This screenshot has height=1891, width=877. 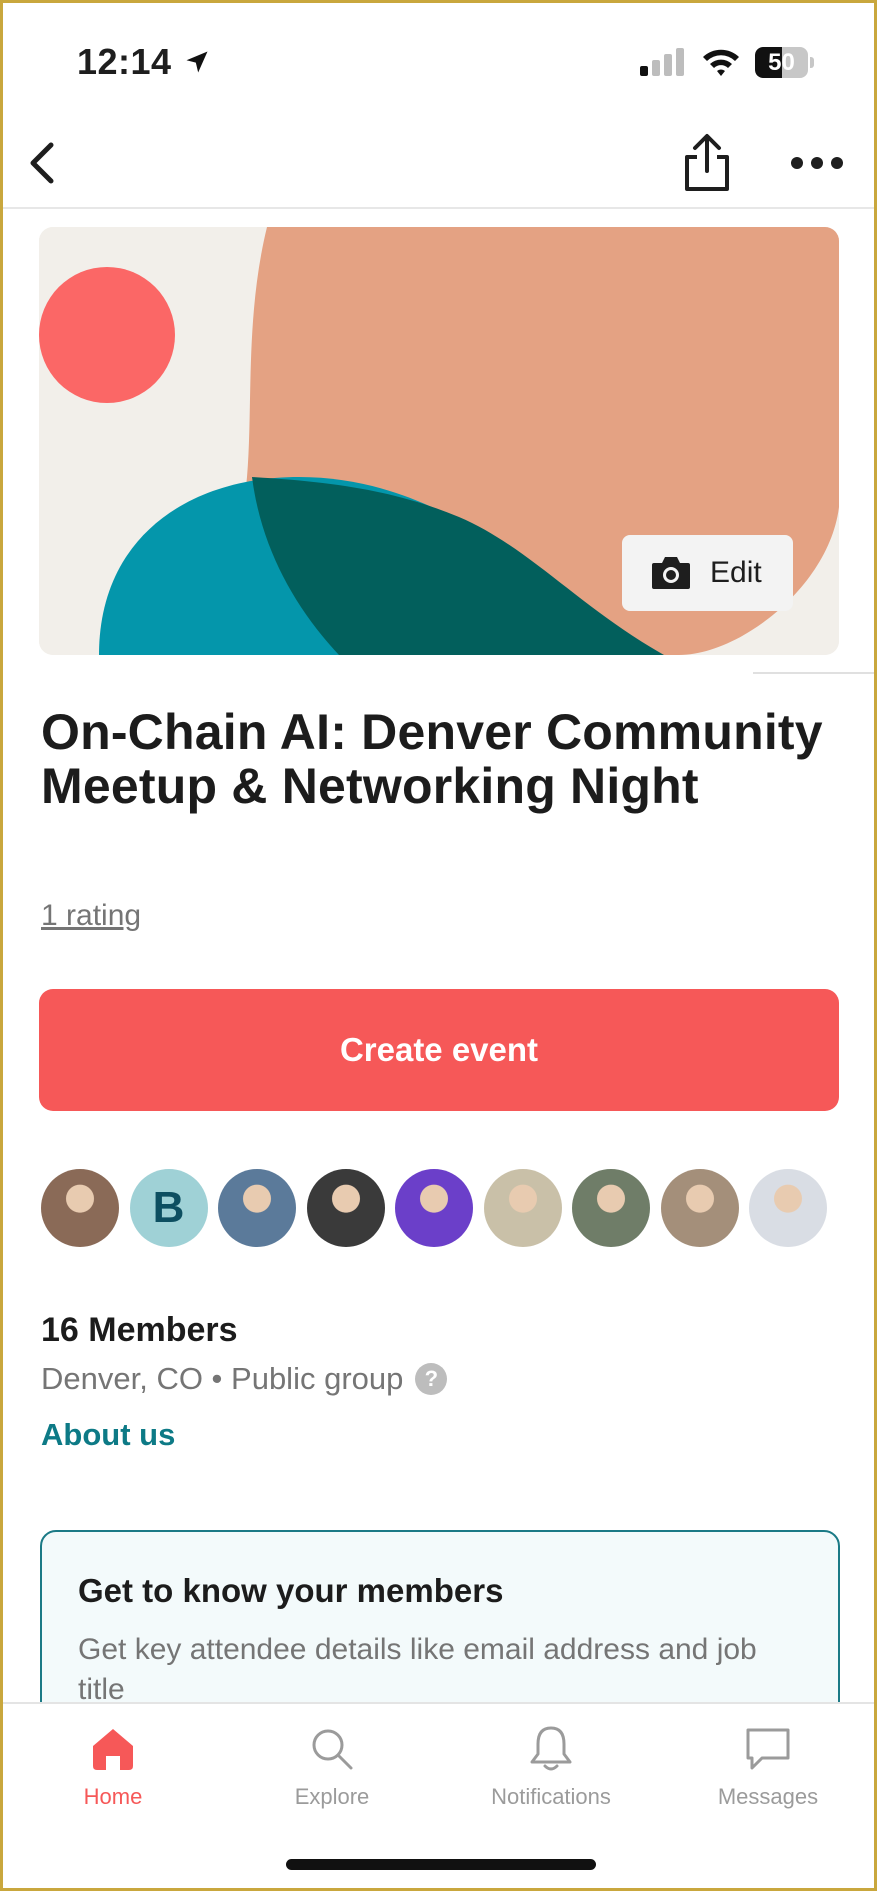 I want to click on share-button, so click(x=707, y=163).